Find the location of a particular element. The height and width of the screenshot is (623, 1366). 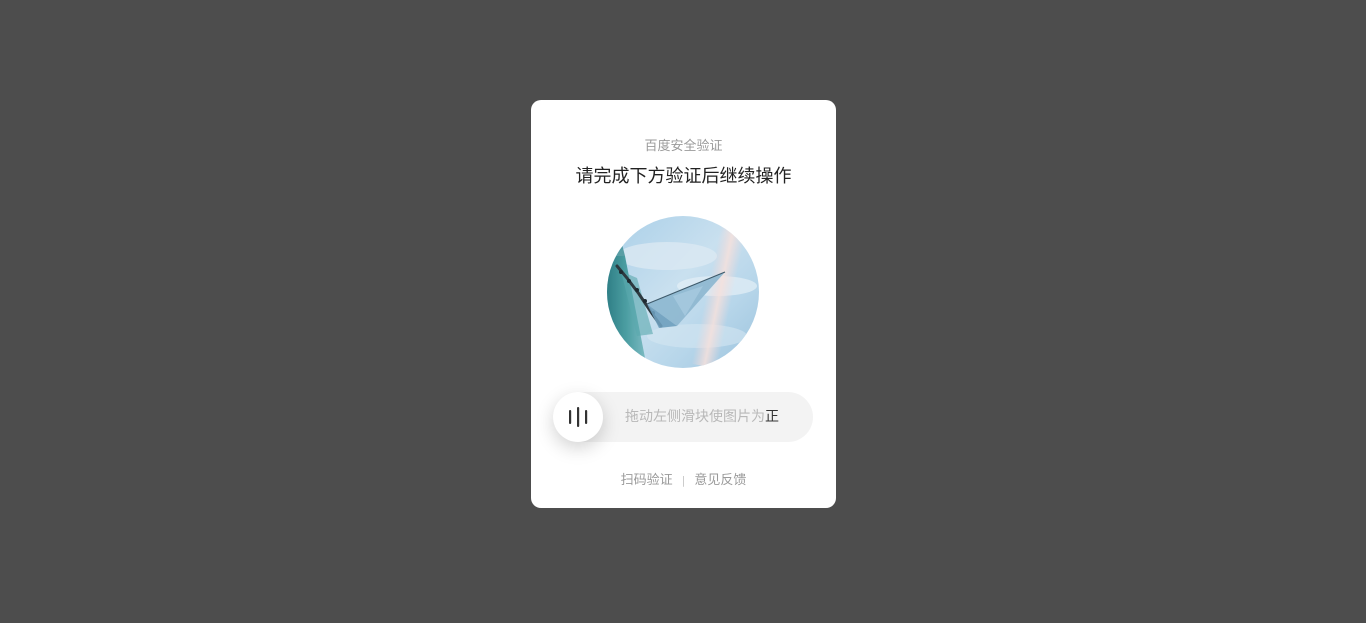

slider-handle is located at coordinates (578, 417).